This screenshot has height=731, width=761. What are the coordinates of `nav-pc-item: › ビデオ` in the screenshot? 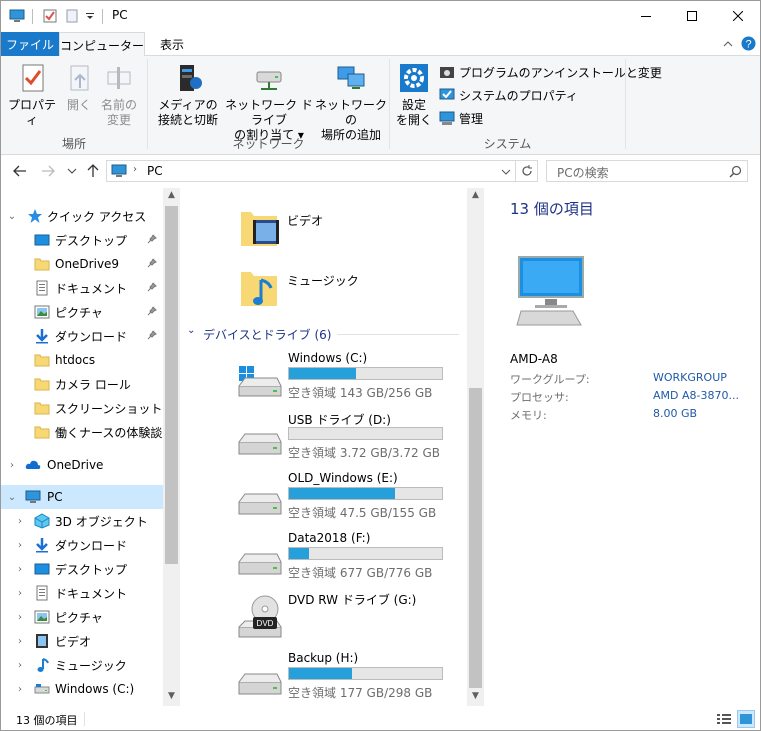 It's located at (82, 641).